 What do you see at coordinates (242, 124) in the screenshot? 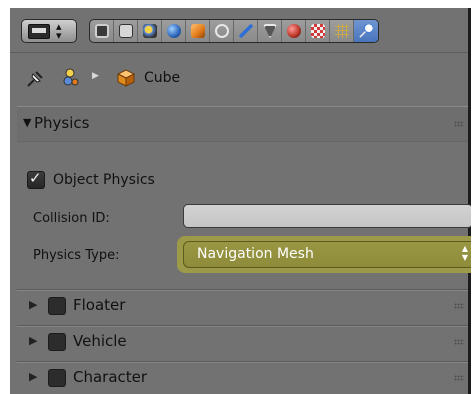
I see `physics-panel-header: ▼ Physics` at bounding box center [242, 124].